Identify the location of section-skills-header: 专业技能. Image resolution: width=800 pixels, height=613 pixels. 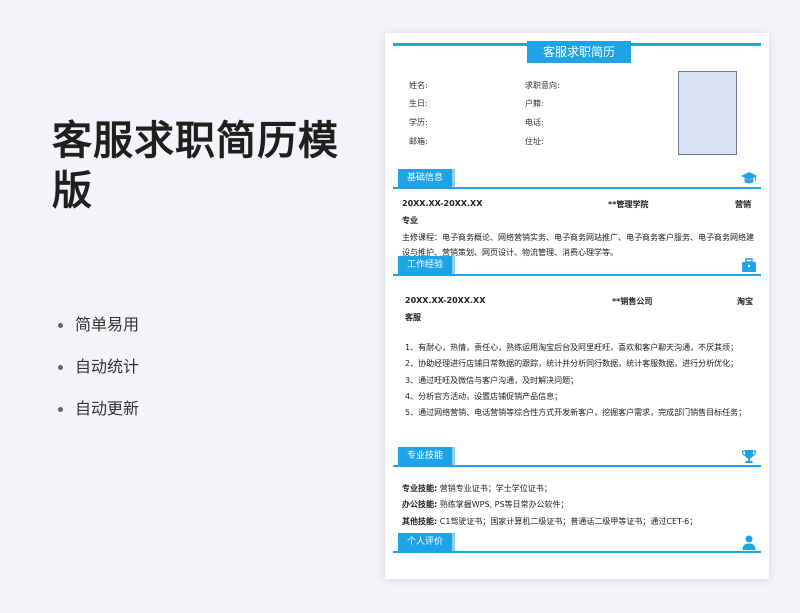
(577, 458).